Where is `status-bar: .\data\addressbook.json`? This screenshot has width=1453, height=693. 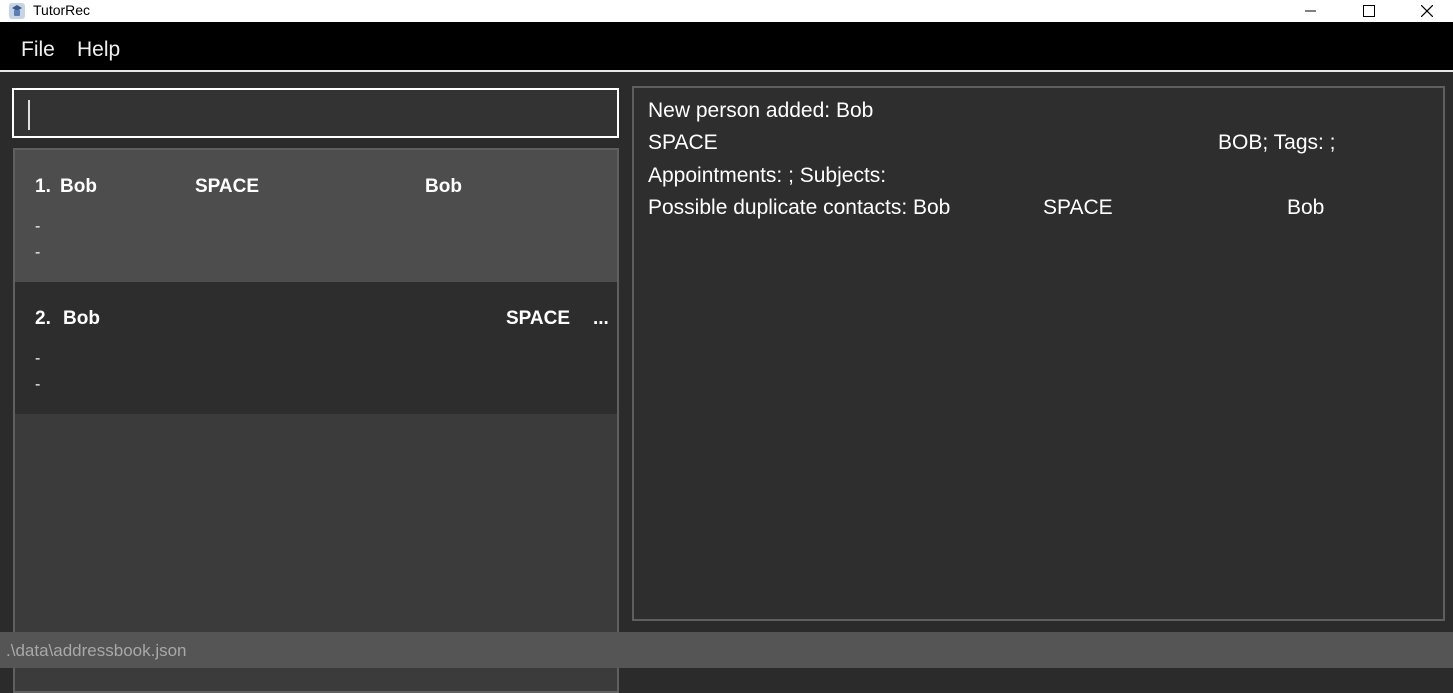
status-bar: .\data\addressbook.json is located at coordinates (726, 650).